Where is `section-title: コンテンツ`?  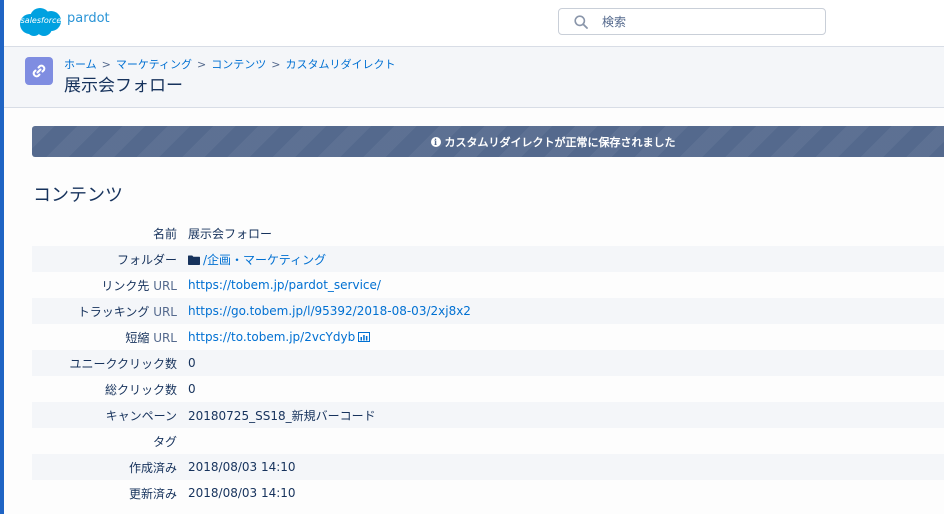 section-title: コンテンツ is located at coordinates (78, 195).